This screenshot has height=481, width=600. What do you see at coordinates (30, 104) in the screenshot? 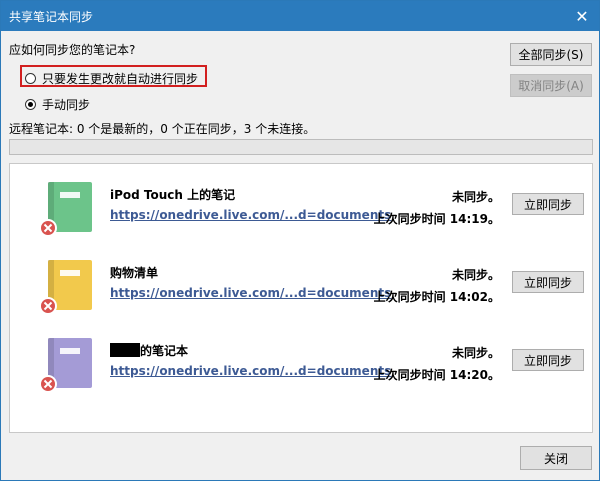
I see `manual-sync-radio` at bounding box center [30, 104].